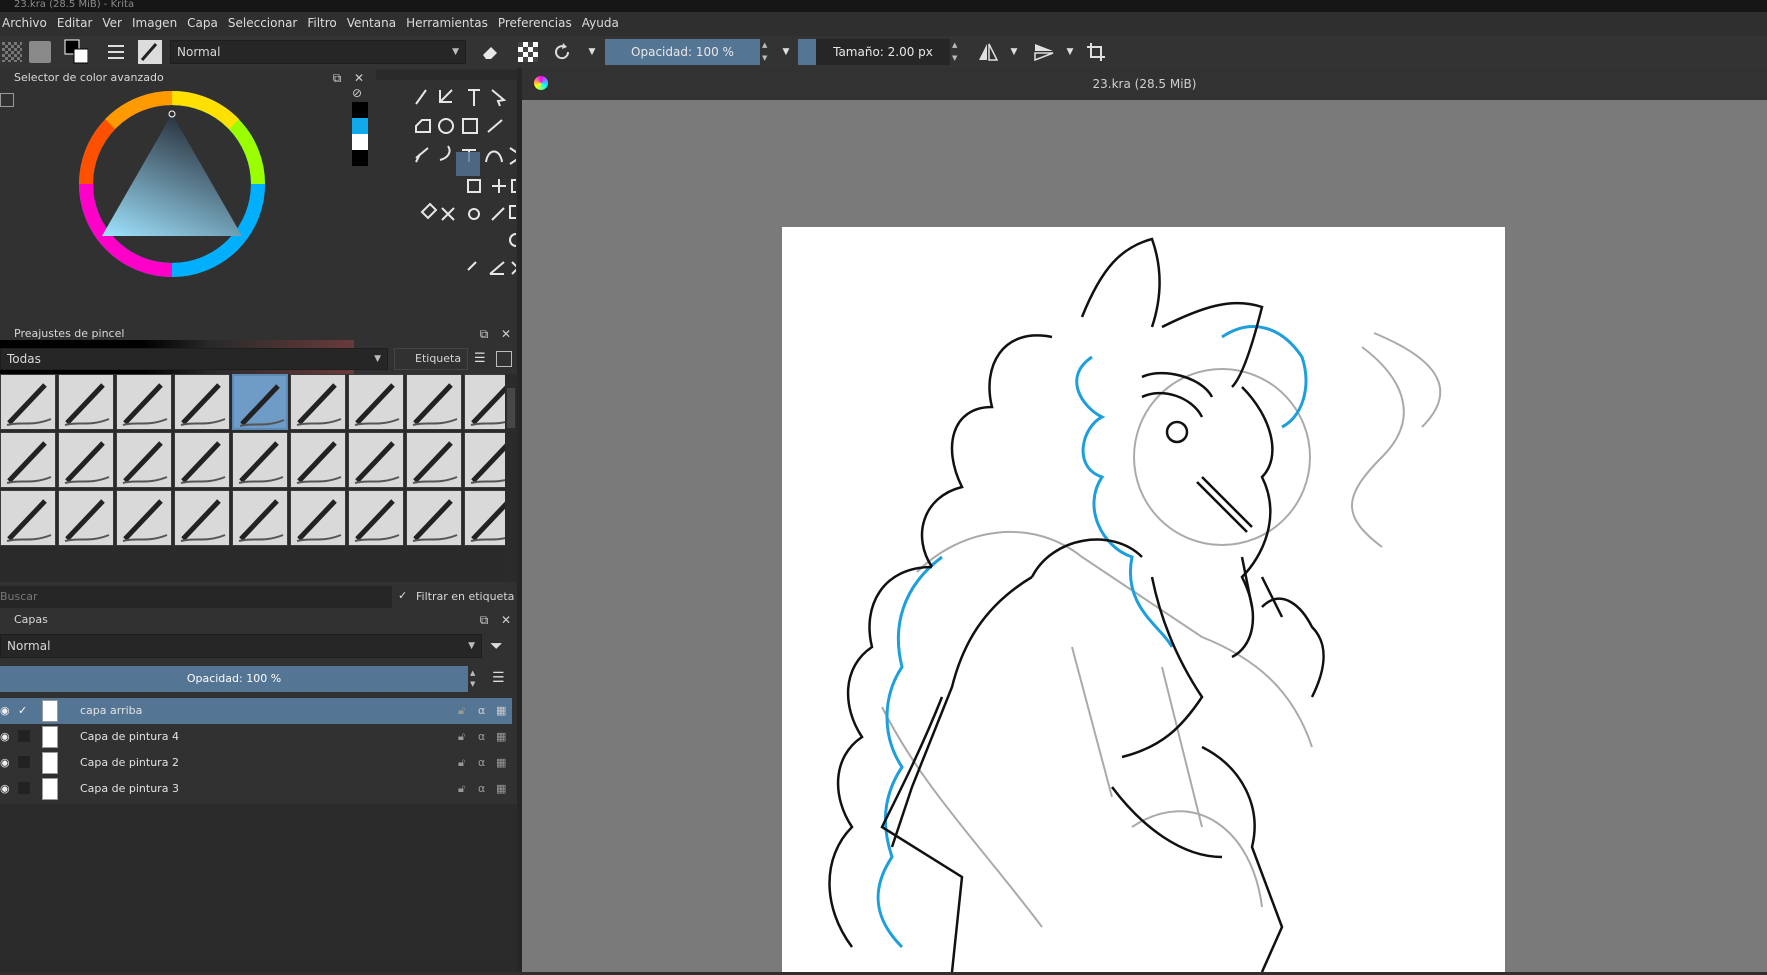 The width and height of the screenshot is (1767, 975). I want to click on tag-button: Etiqueta, so click(431, 359).